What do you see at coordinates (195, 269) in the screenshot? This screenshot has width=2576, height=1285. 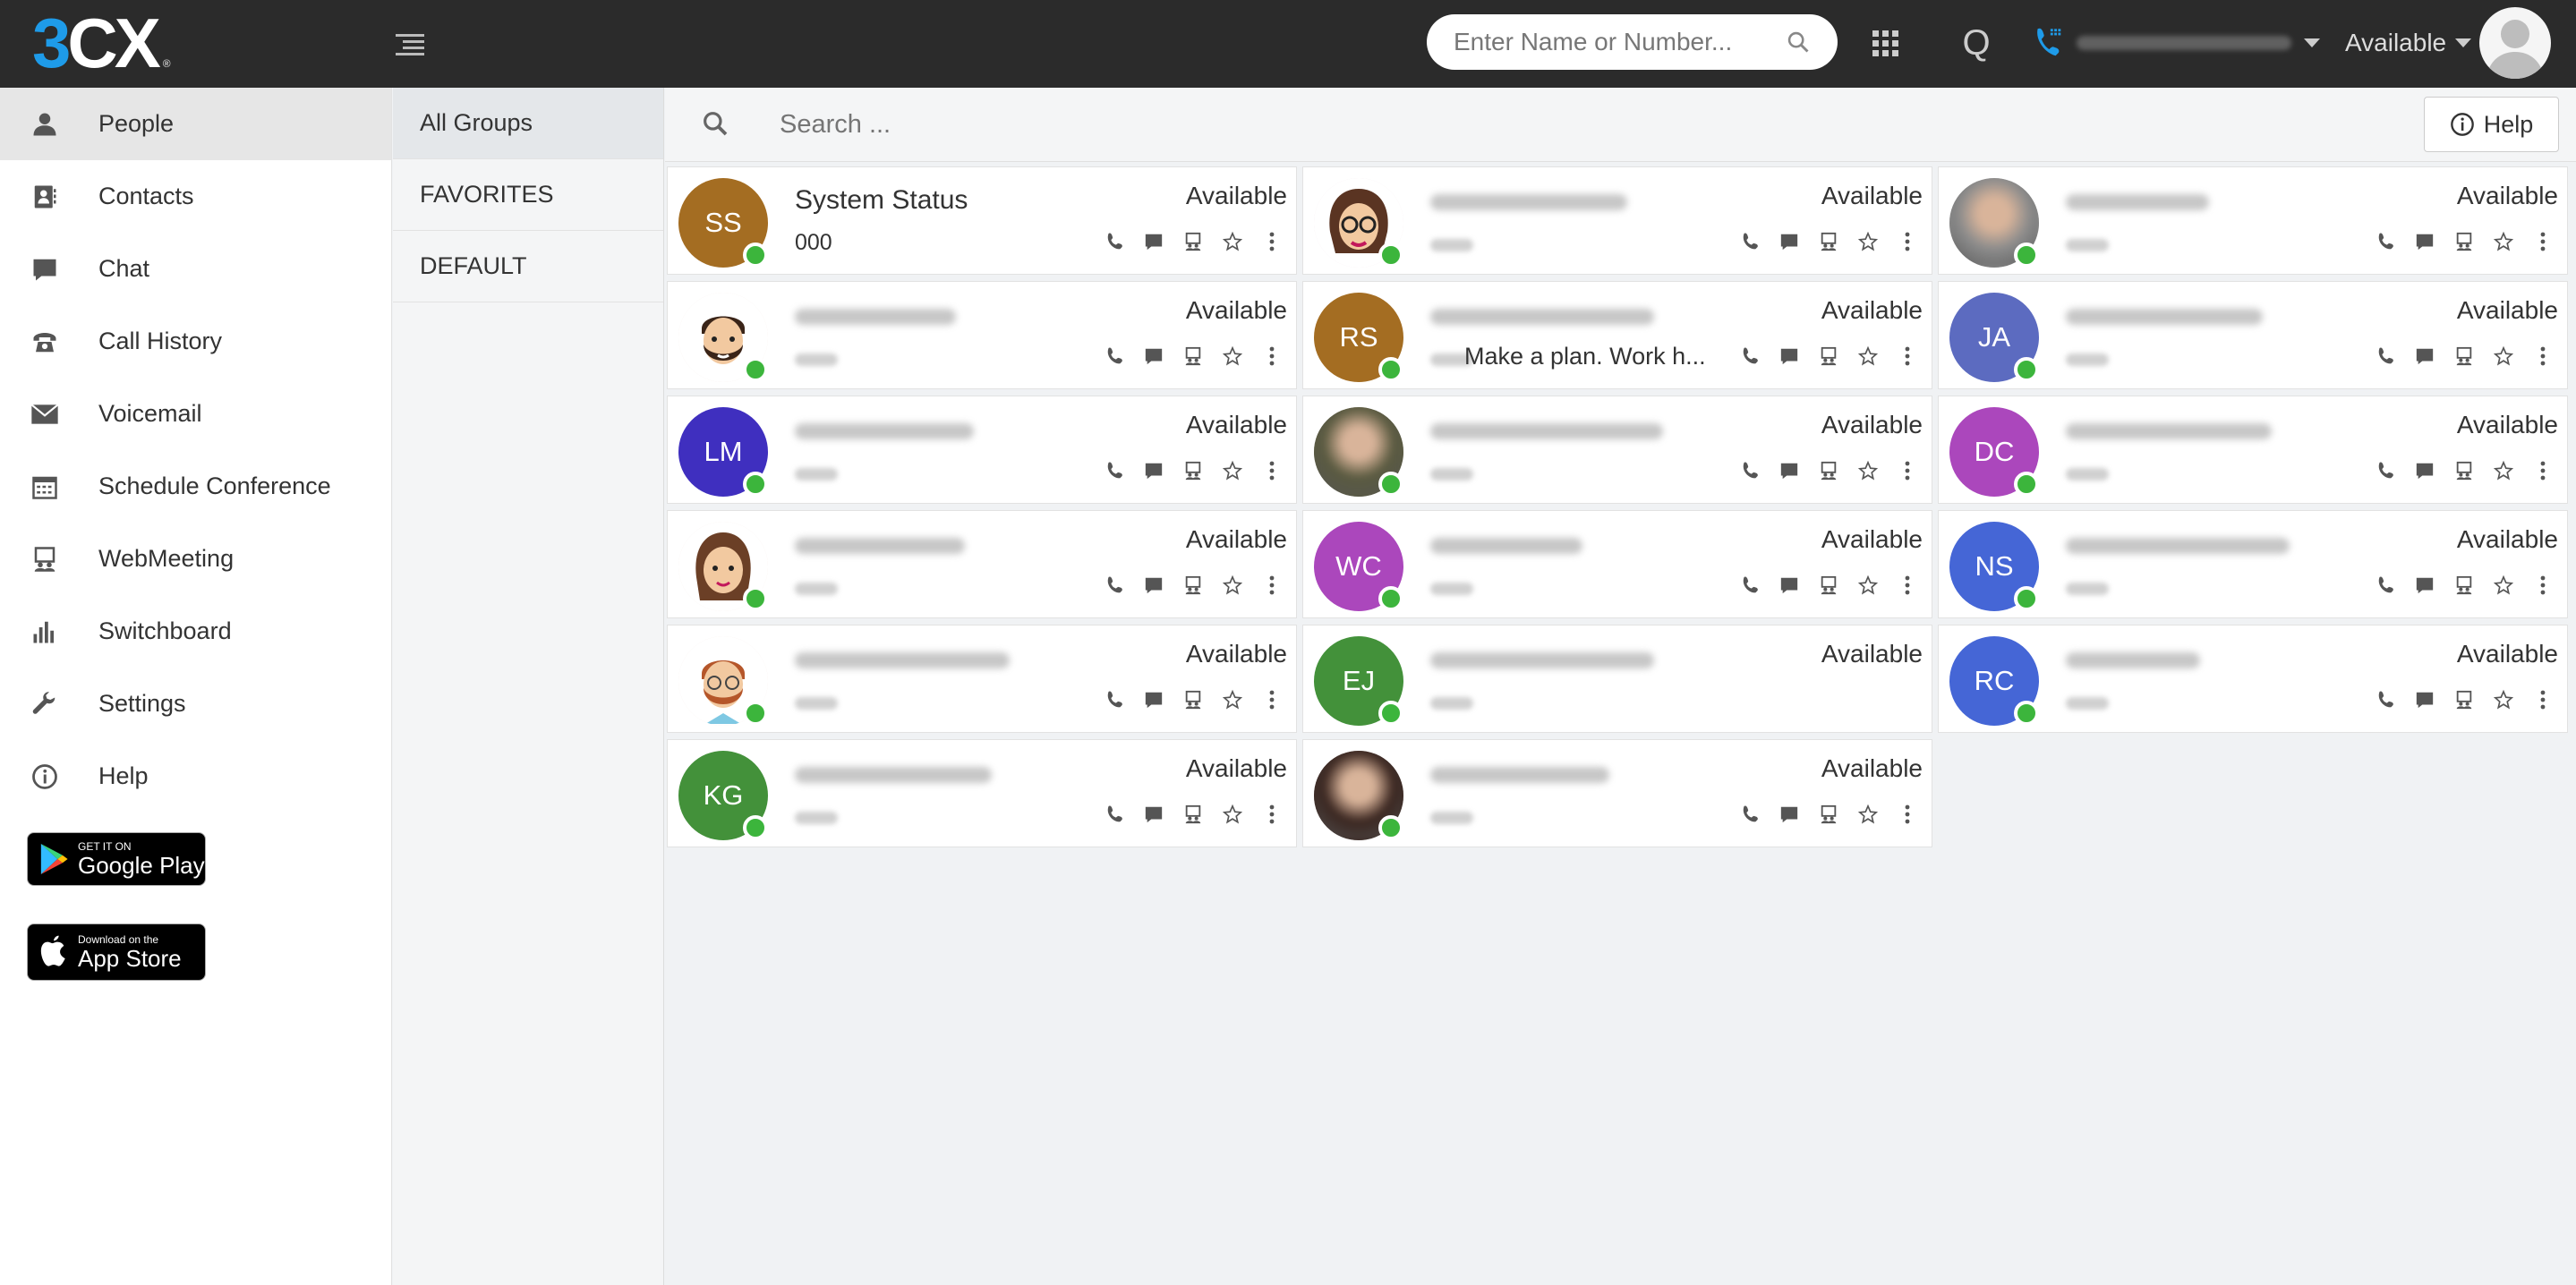 I see `sidebar-item-chat: Chat` at bounding box center [195, 269].